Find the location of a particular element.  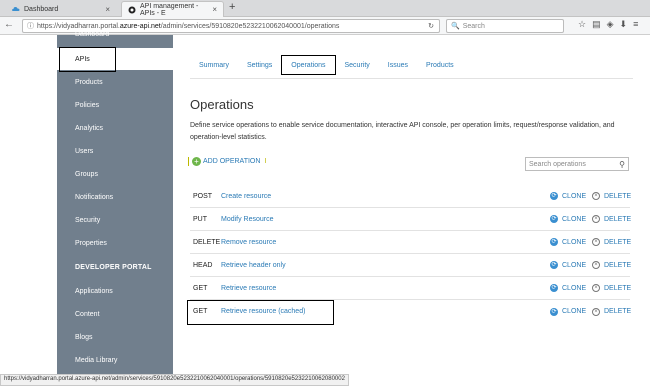

sidebar-item-media-library: Media Library is located at coordinates (115, 360).